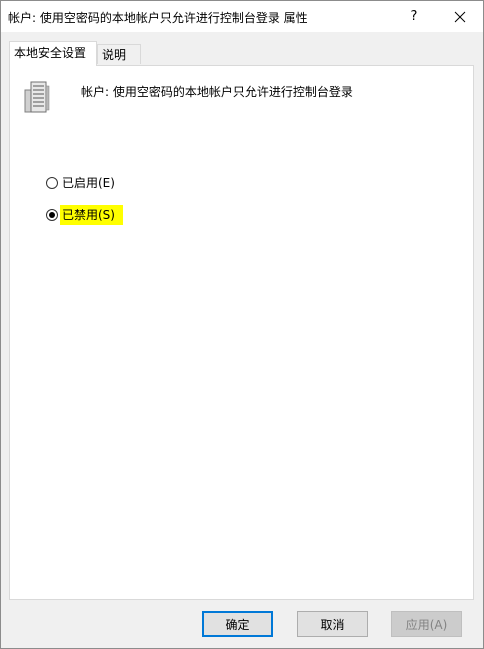 This screenshot has height=649, width=484. What do you see at coordinates (53, 53) in the screenshot?
I see `tab-local-security-setting: 本地安全设置` at bounding box center [53, 53].